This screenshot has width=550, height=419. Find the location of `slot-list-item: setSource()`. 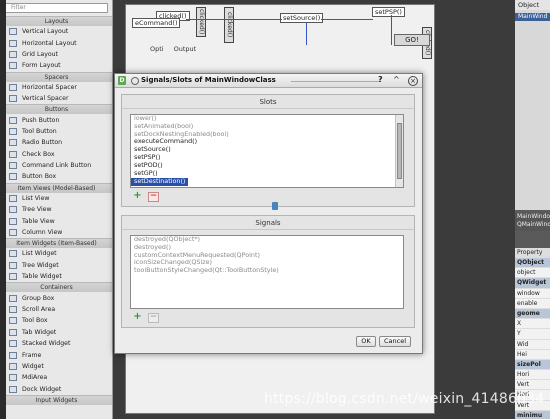

slot-list-item: setSource() is located at coordinates (267, 149).